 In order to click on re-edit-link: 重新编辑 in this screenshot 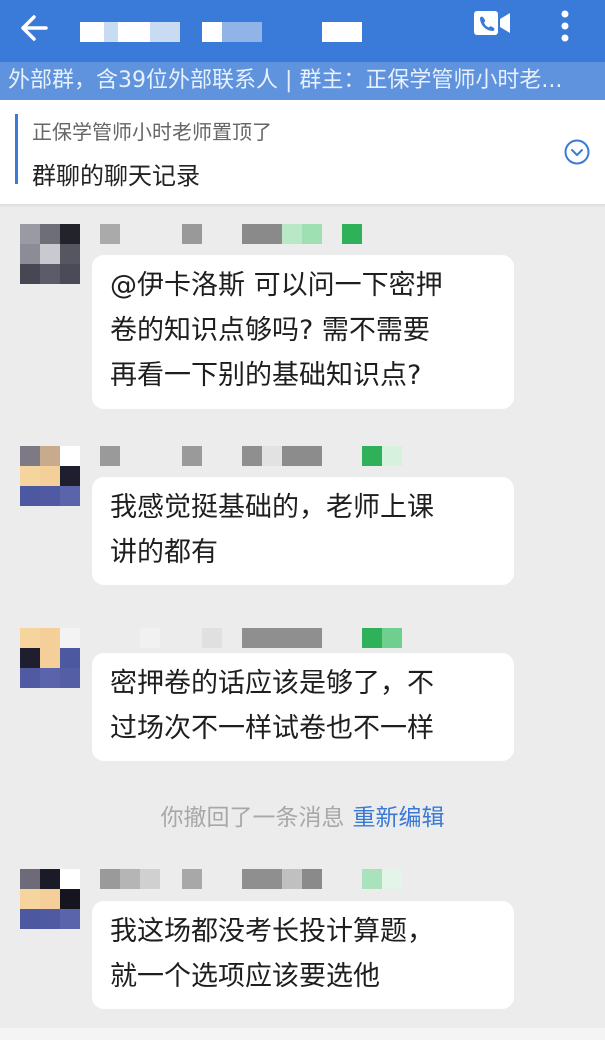, I will do `click(399, 818)`.